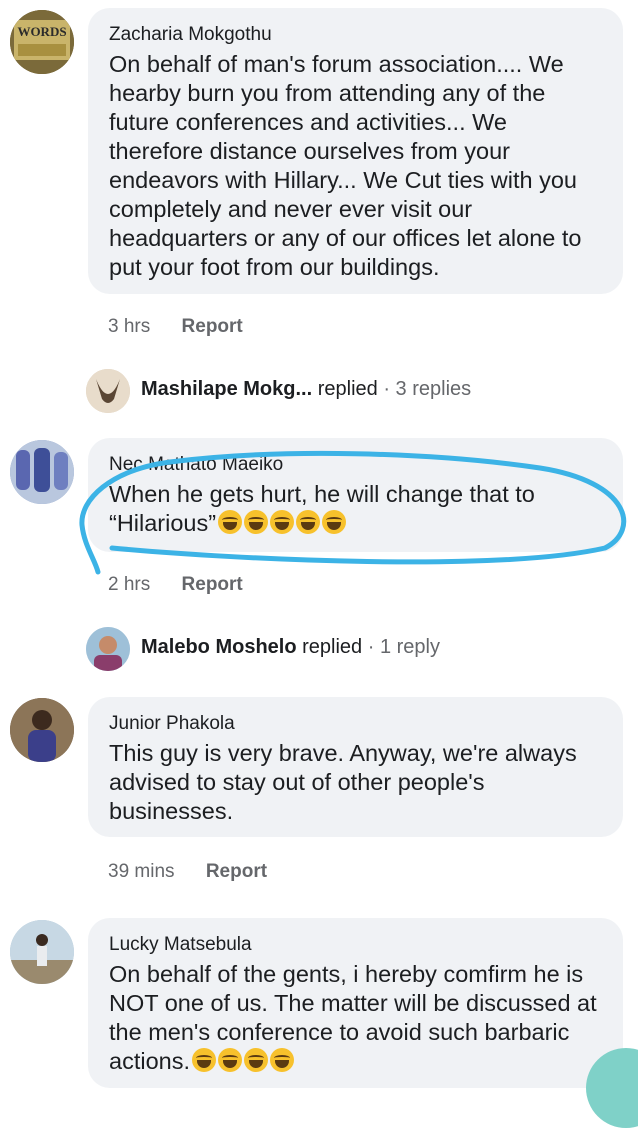  I want to click on replies-link: Malebo Moshelo replied · 1 reply, so click(290, 647).